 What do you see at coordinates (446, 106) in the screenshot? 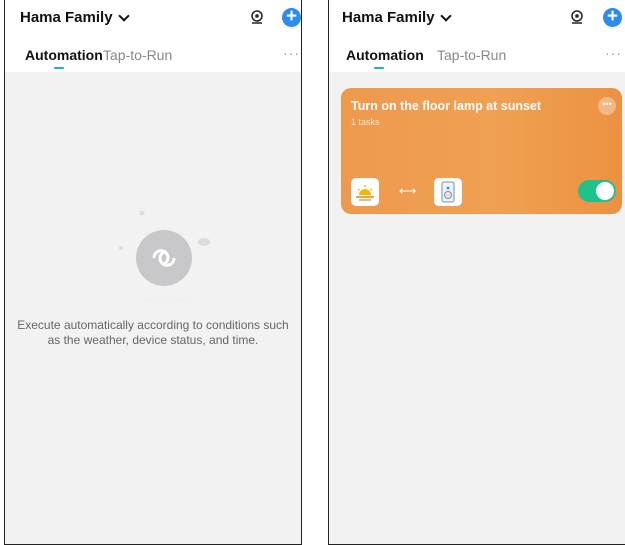
I see `automation-title: Turn on the floor lamp at sunset` at bounding box center [446, 106].